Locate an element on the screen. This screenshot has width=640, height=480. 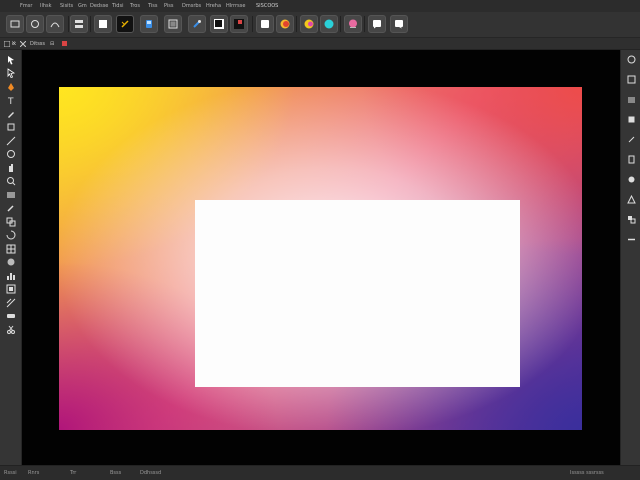
links-panel-icon is located at coordinates (631, 139).